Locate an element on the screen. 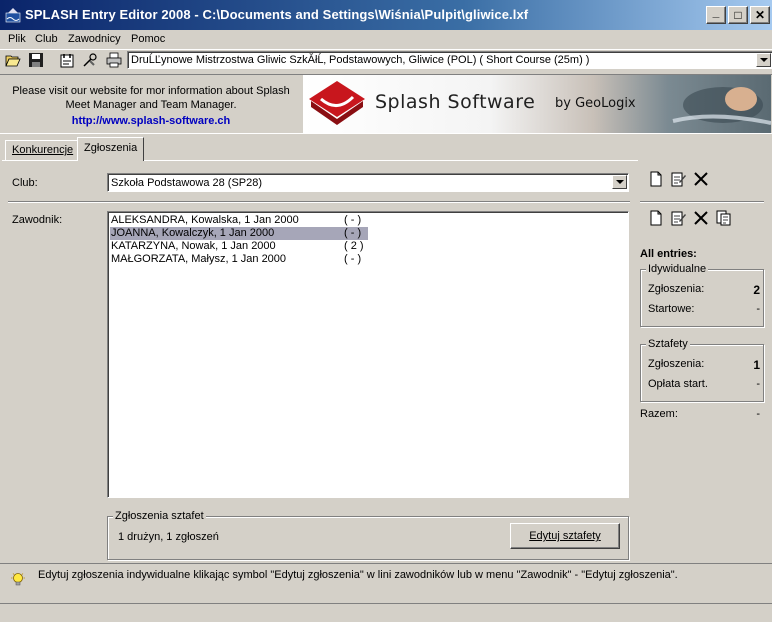 The width and height of the screenshot is (772, 622). lightbulb-icon is located at coordinates (18, 579).